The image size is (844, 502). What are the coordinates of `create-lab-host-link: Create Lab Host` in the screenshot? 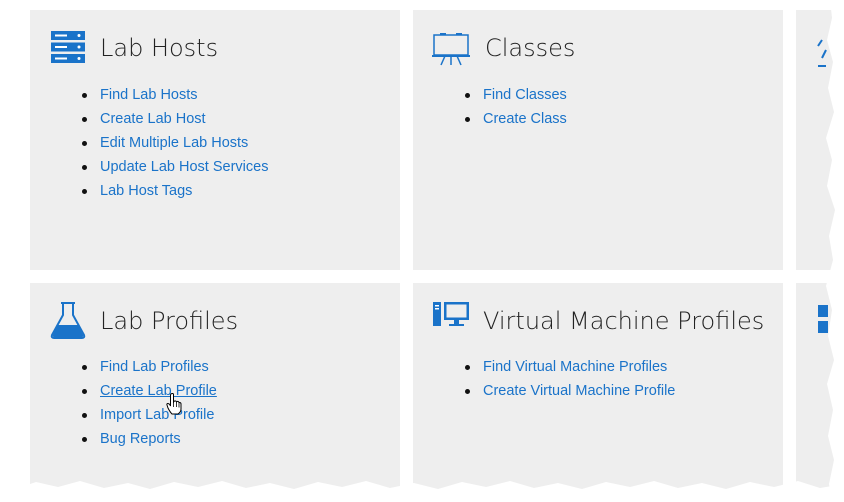 It's located at (153, 119).